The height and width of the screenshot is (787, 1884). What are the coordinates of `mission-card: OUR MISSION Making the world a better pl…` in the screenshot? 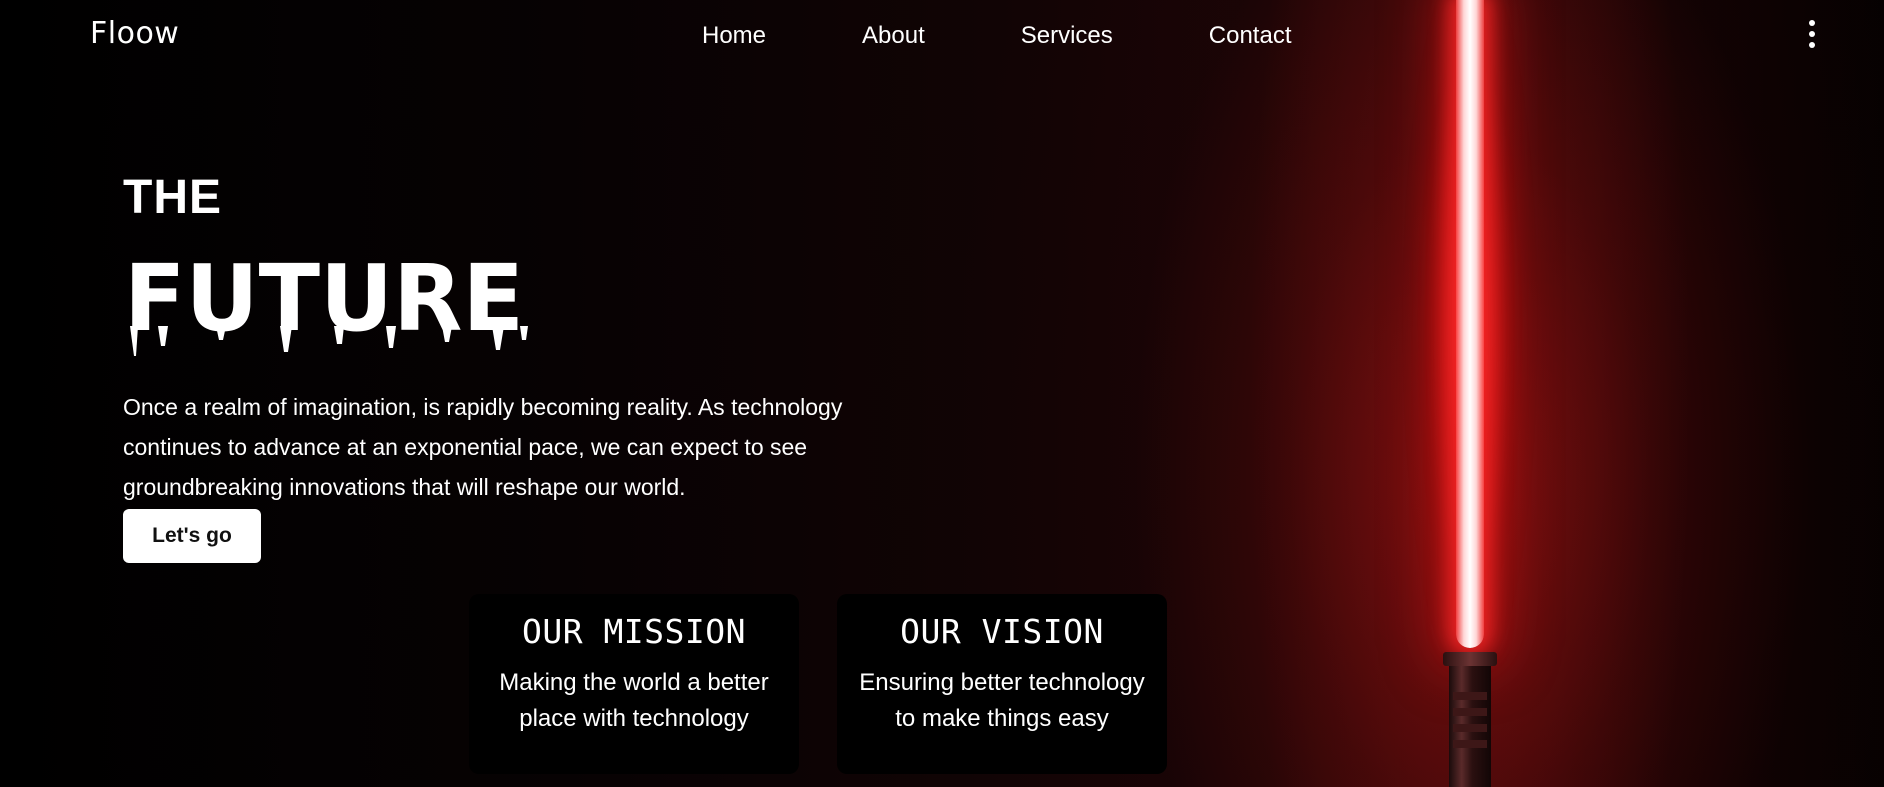 It's located at (634, 684).